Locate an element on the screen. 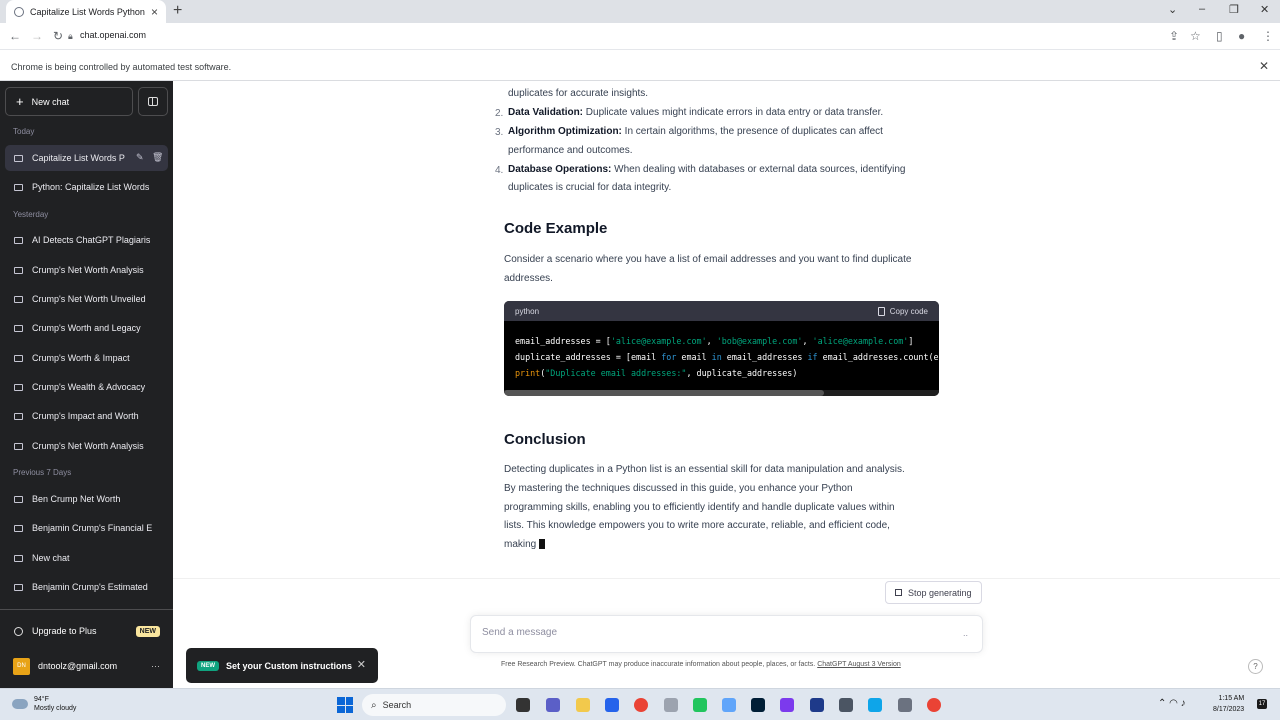 The image size is (1280, 720). user-menu-button: DN dntoolz@gmail.com ··· is located at coordinates (86, 666).